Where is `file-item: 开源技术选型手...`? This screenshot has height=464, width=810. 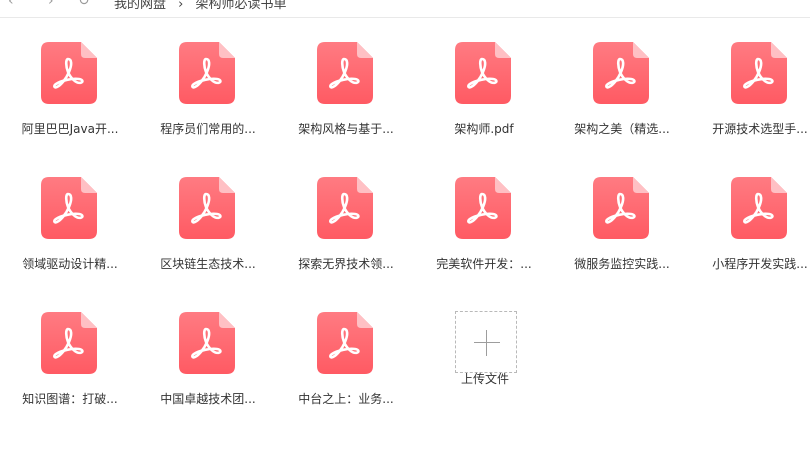 file-item: 开源技术选型手... is located at coordinates (755, 76).